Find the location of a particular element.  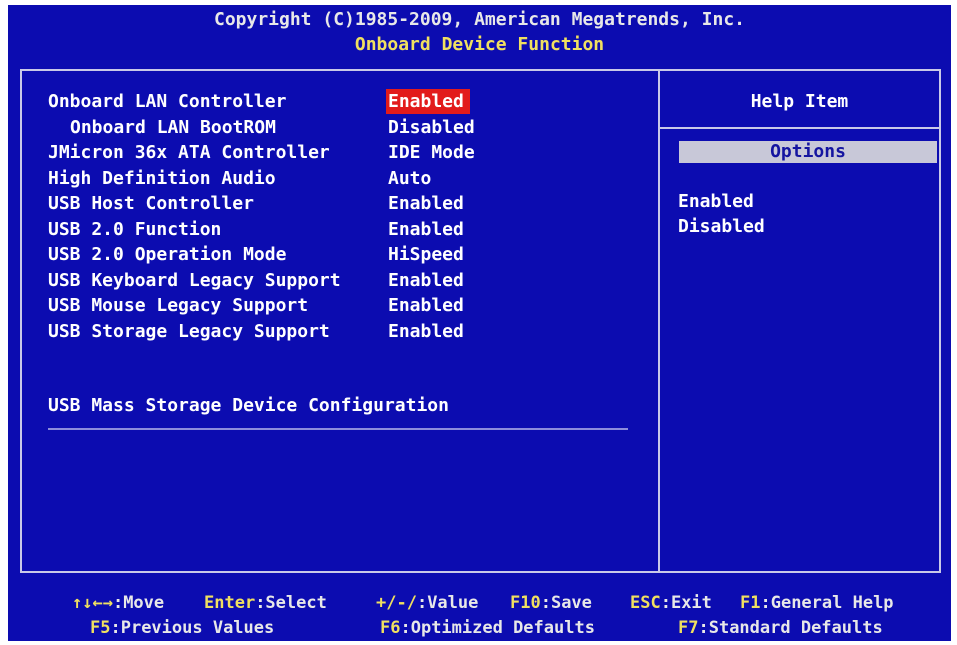

setting-label: USB Storage Legacy Support is located at coordinates (189, 331).